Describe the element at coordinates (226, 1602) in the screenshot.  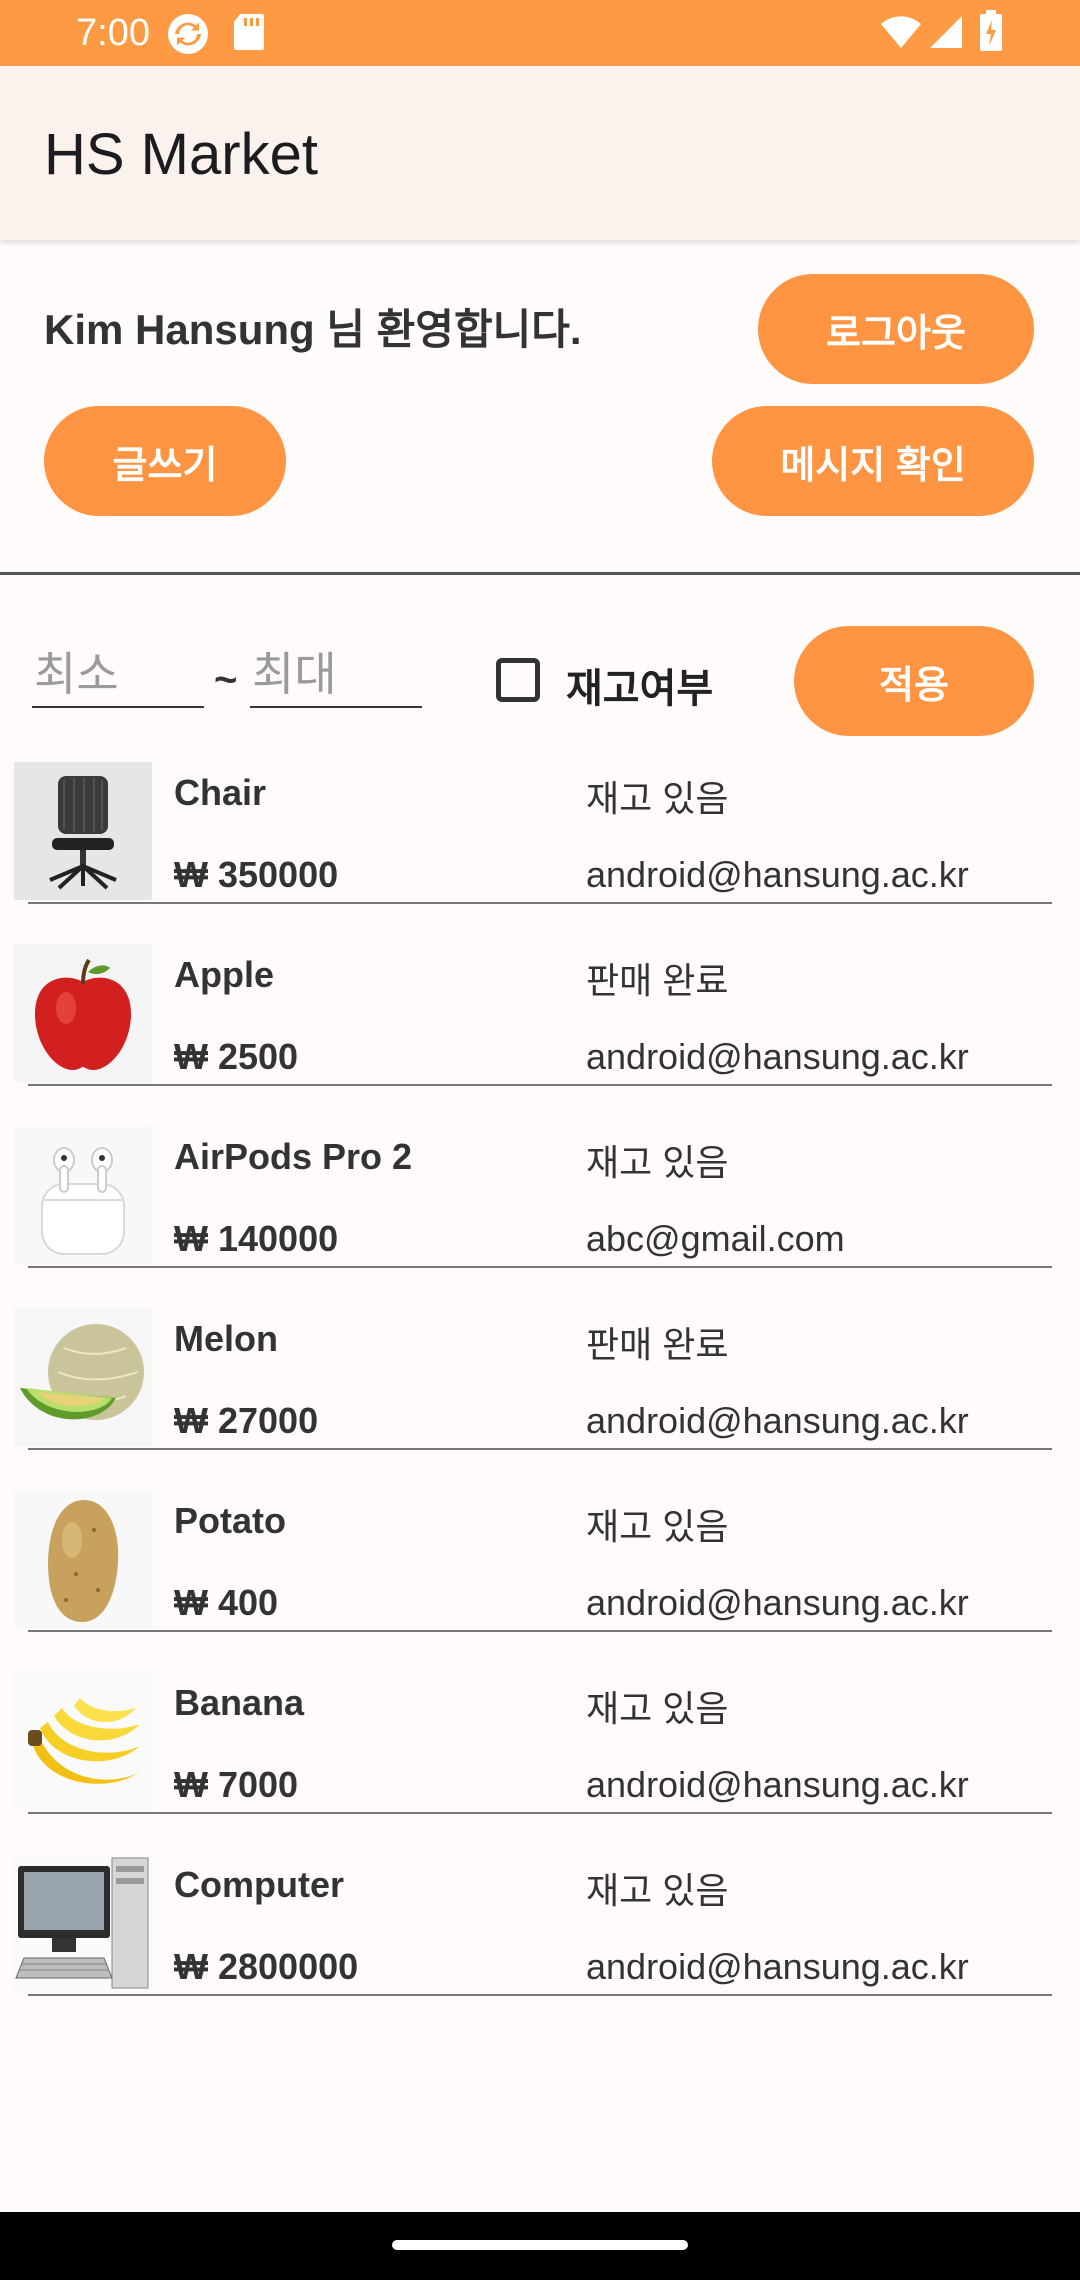
I see `product-price: ₩ 400` at that location.